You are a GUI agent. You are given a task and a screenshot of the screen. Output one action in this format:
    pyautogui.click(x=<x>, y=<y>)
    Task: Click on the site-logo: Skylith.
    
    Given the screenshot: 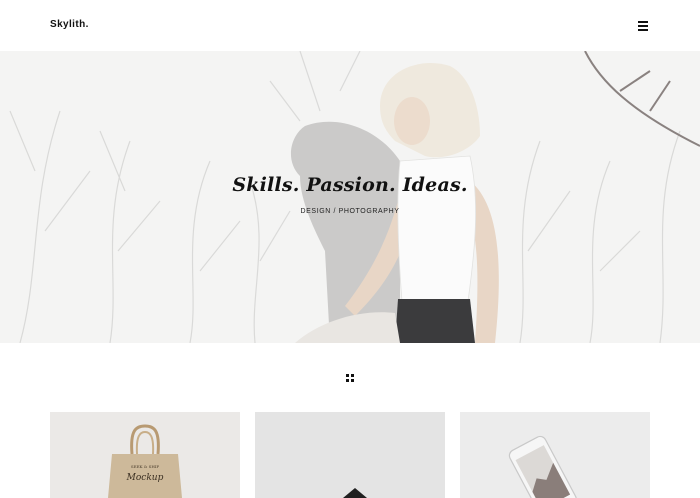 What is the action you would take?
    pyautogui.click(x=69, y=24)
    